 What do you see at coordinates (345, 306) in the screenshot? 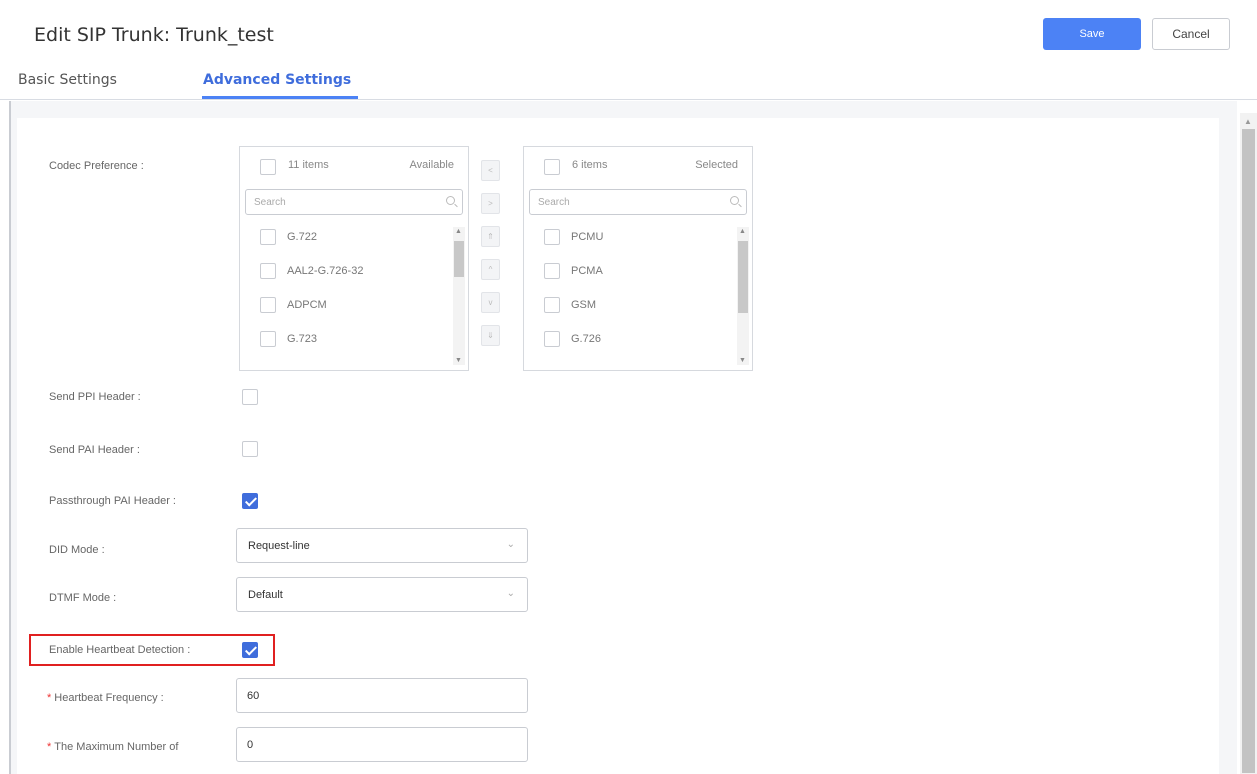
I see `codec-available-item: ADPCM` at bounding box center [345, 306].